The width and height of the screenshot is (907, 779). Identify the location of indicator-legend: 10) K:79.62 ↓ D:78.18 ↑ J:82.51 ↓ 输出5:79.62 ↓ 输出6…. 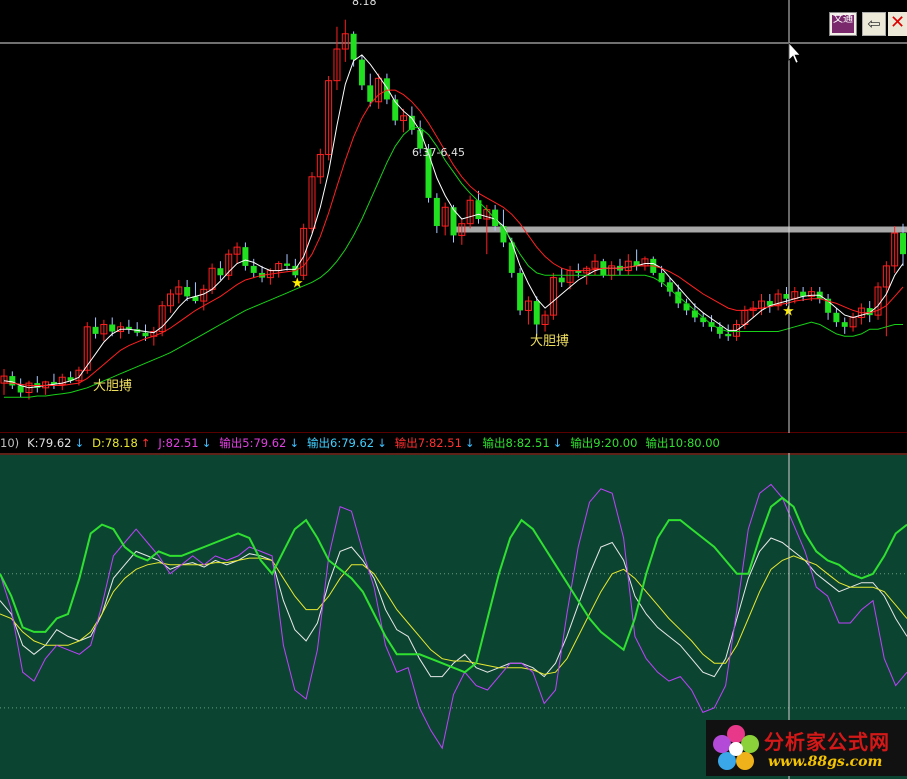
(453, 443).